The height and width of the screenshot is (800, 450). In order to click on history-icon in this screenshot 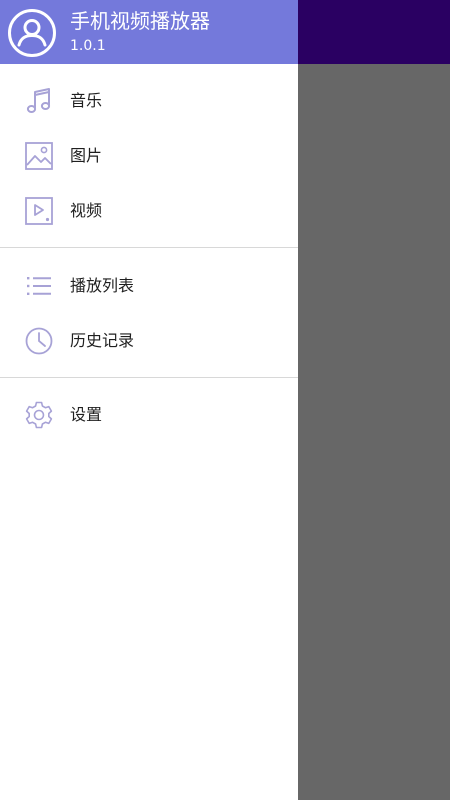, I will do `click(39, 341)`.